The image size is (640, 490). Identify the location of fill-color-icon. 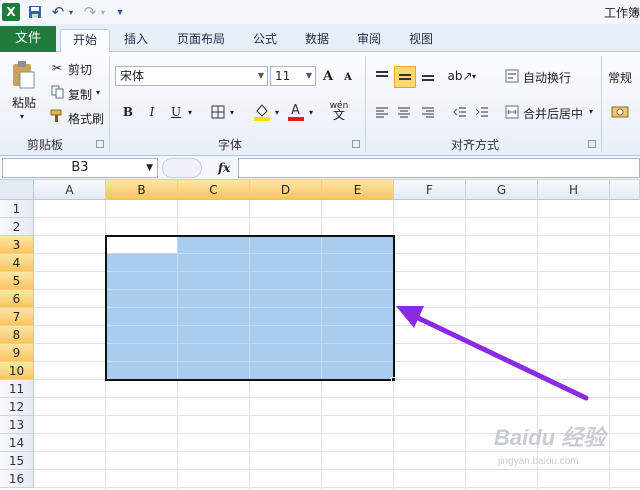
(262, 111).